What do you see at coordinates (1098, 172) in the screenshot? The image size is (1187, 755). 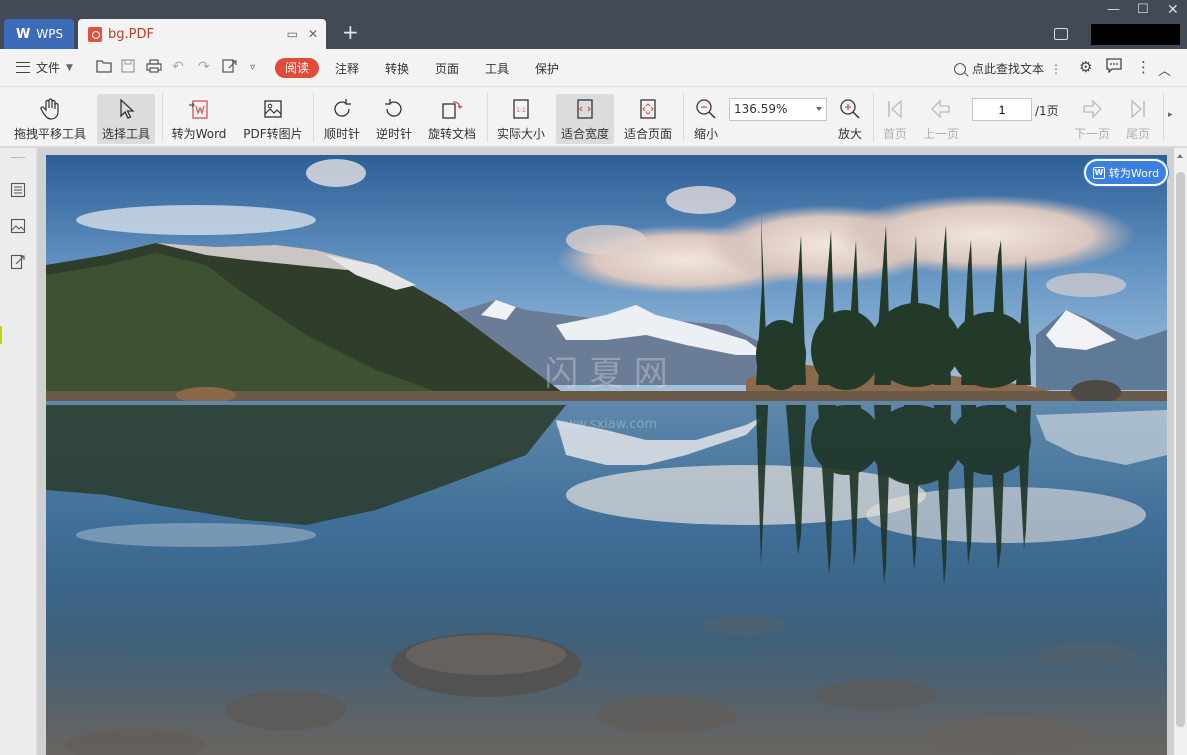 I see `word-doc-icon: W` at bounding box center [1098, 172].